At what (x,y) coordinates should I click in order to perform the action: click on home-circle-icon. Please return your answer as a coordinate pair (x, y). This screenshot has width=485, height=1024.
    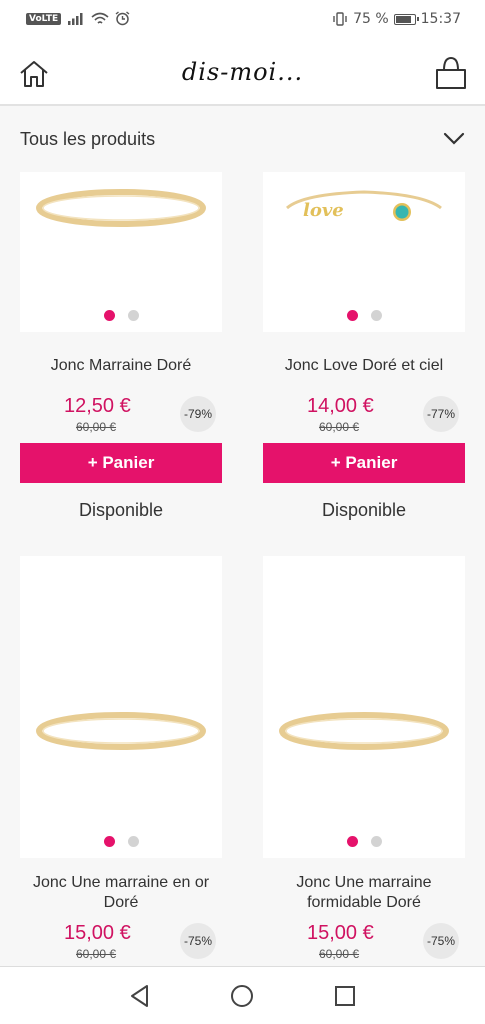
    Looking at the image, I should click on (242, 996).